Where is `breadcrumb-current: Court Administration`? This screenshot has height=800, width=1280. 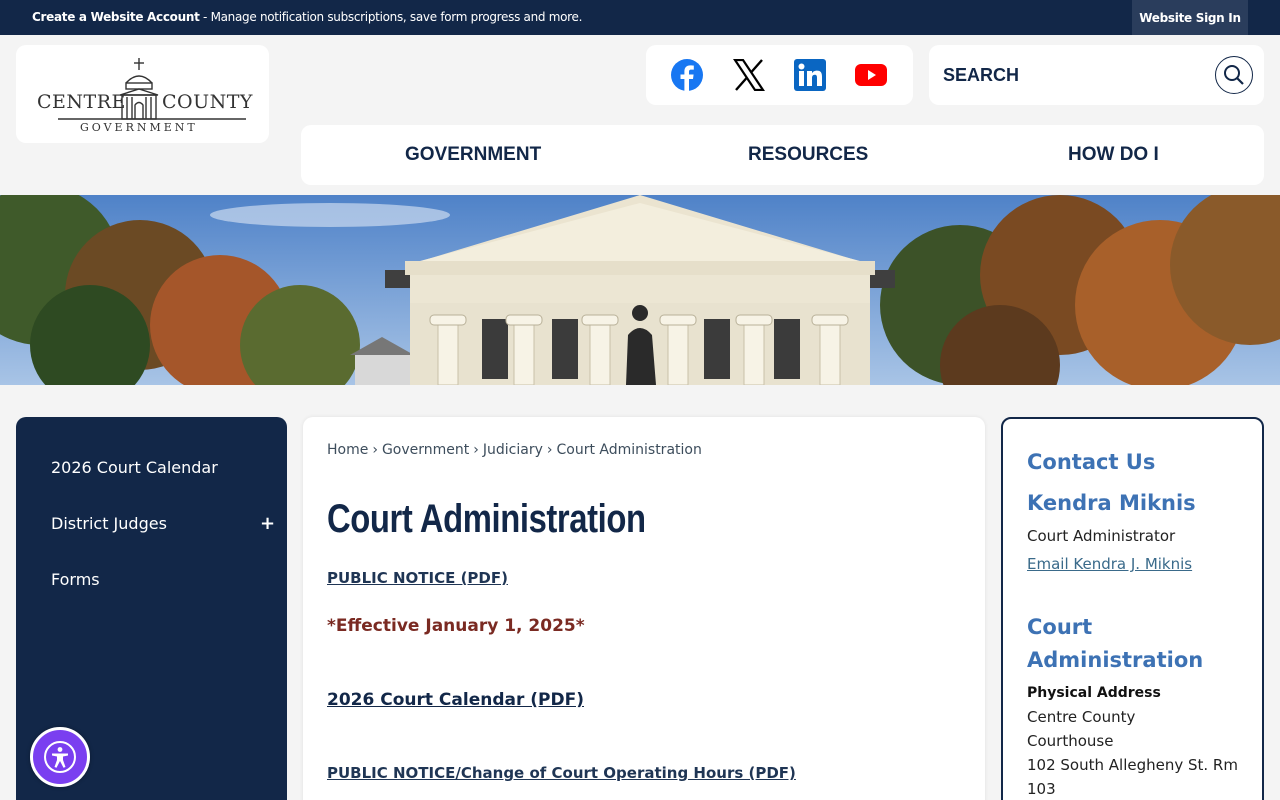 breadcrumb-current: Court Administration is located at coordinates (629, 450).